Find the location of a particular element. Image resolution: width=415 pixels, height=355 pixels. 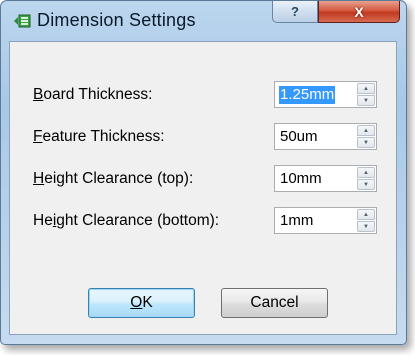

ok-label-text: K is located at coordinates (147, 302).